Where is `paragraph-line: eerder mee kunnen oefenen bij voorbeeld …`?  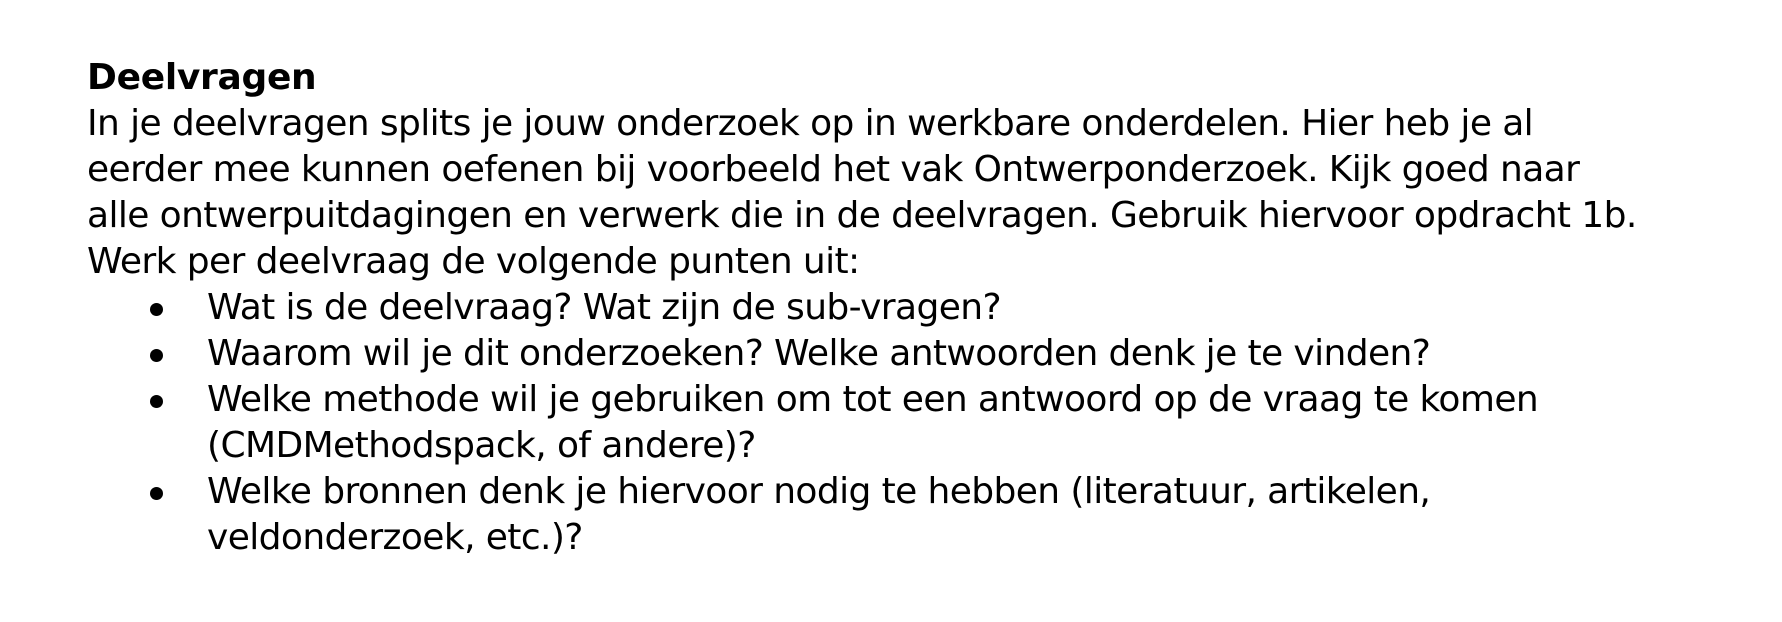 paragraph-line: eerder mee kunnen oefenen bij voorbeeld … is located at coordinates (833, 169).